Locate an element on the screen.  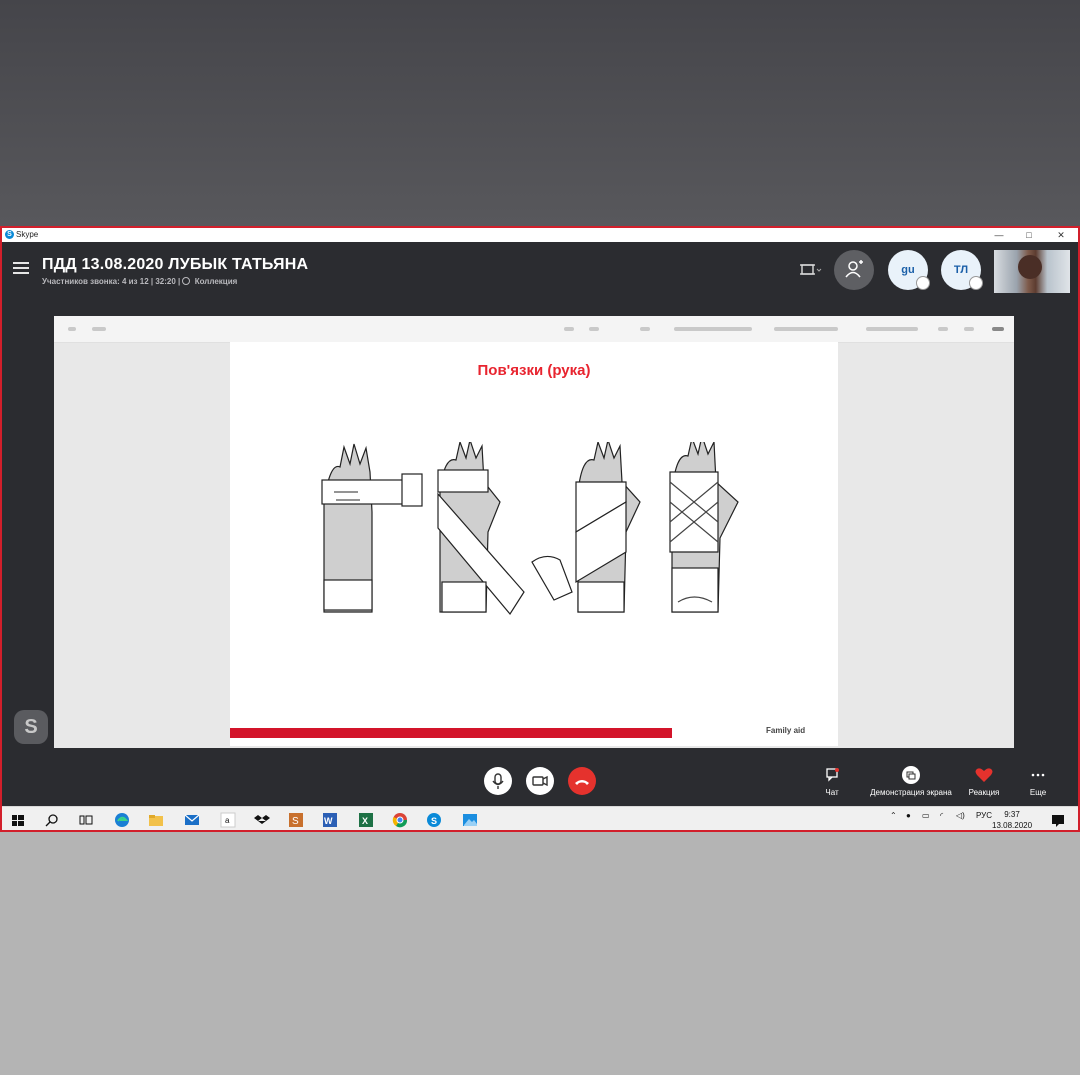
dropbox-icon is located at coordinates (262, 820).